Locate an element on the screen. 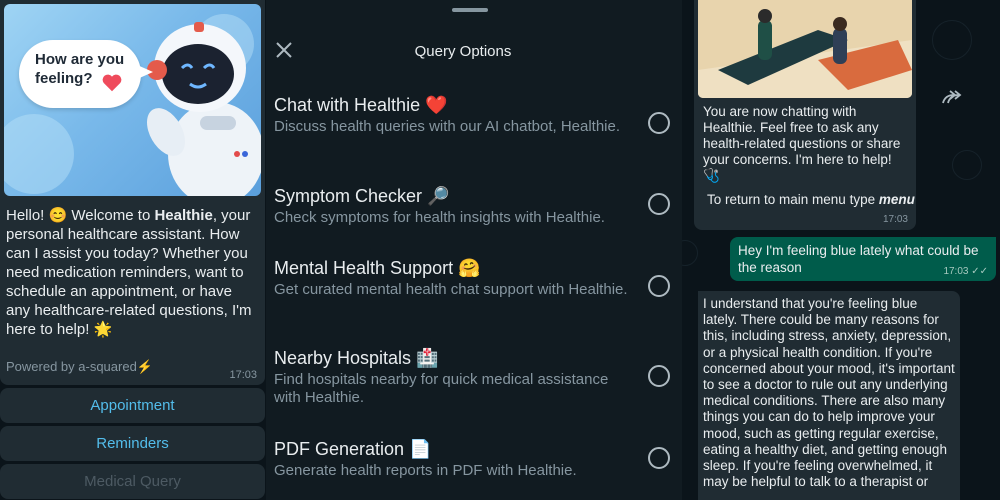  option-title: Symptom Checker 🔎 is located at coordinates (362, 196).